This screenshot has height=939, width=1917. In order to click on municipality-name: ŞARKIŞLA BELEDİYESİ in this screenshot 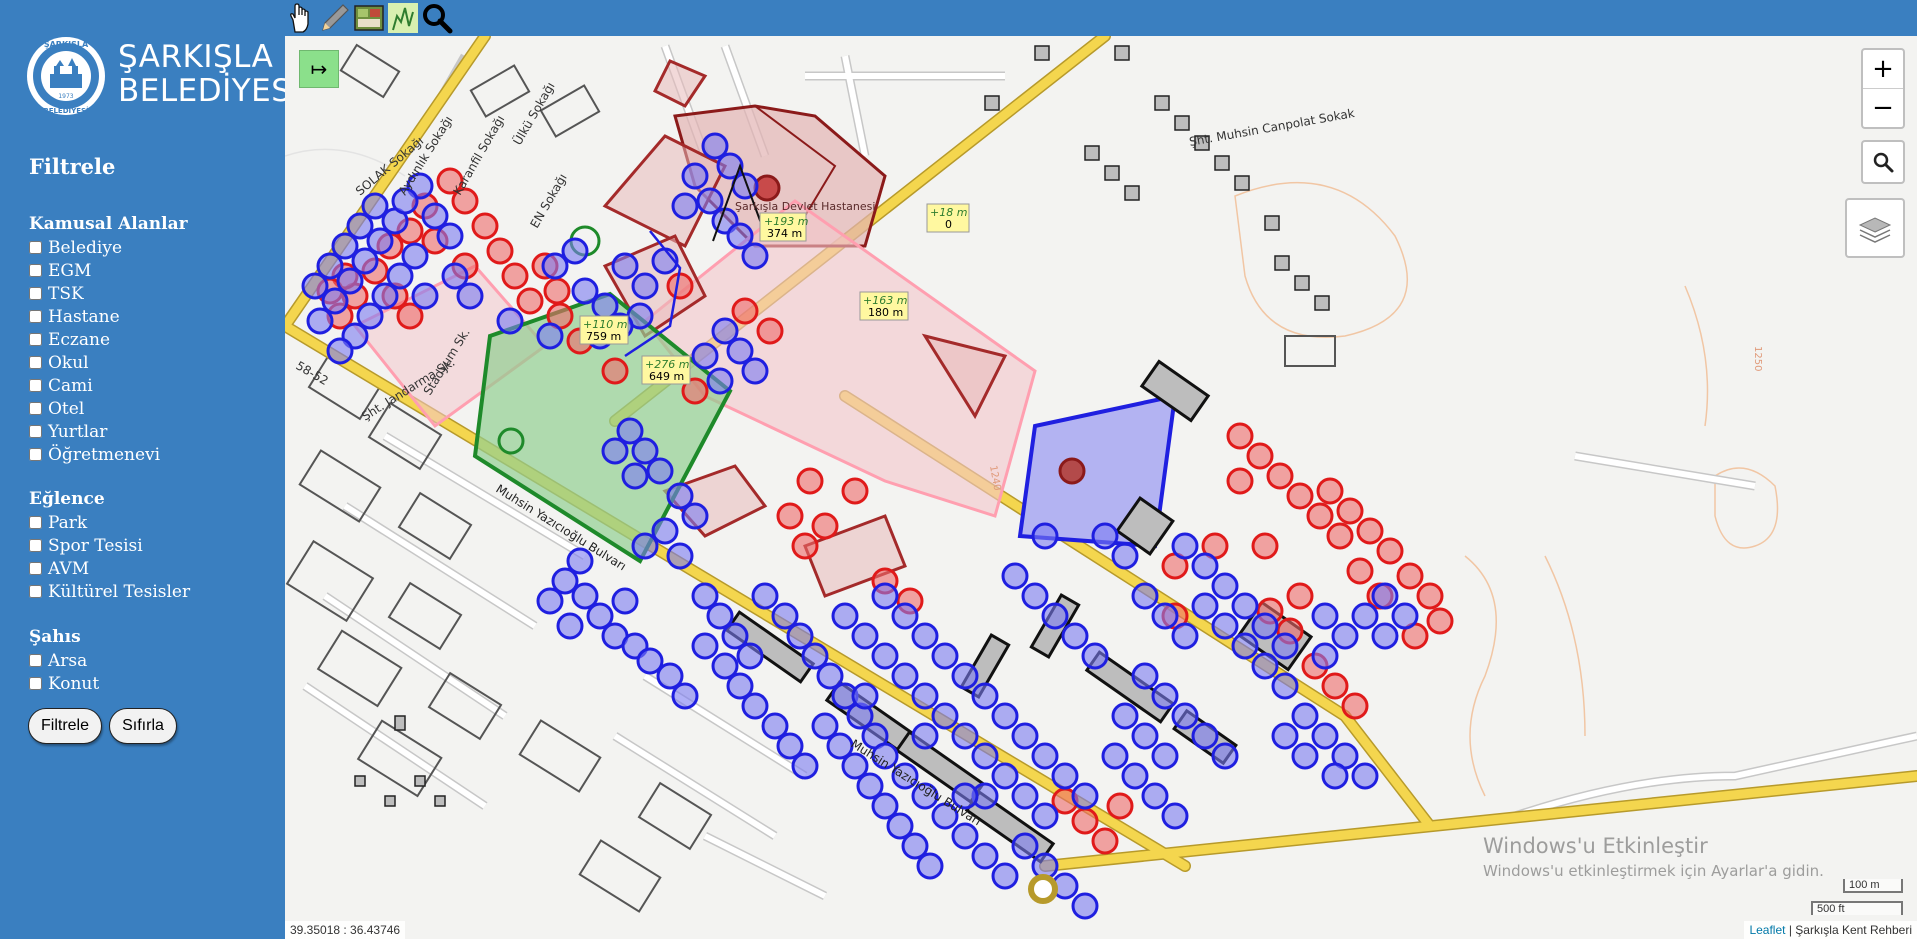, I will do `click(209, 74)`.